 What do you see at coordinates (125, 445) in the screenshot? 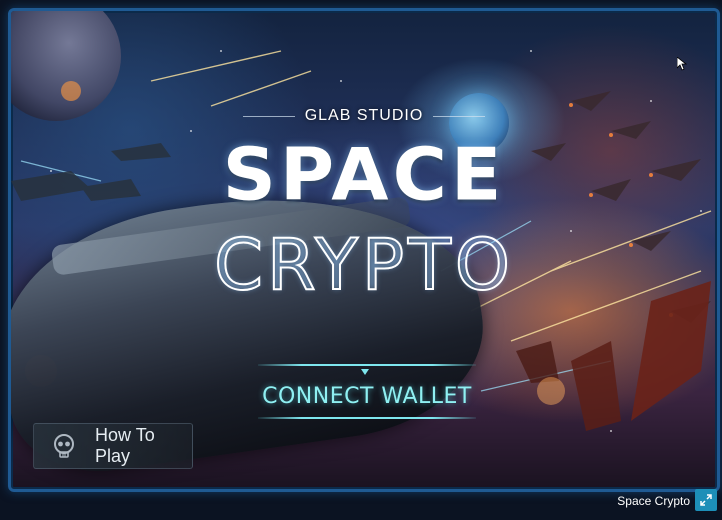
I see `how-to-play-label: How To Play` at bounding box center [125, 445].